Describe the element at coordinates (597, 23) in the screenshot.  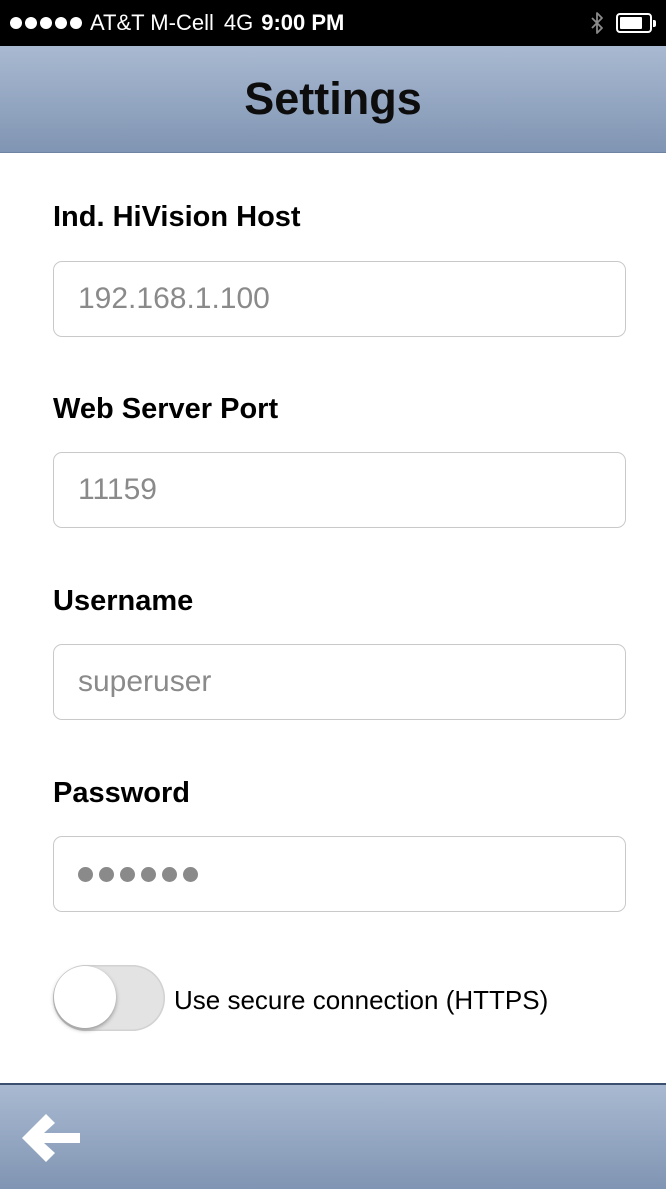
I see `bluetooth-icon` at that location.